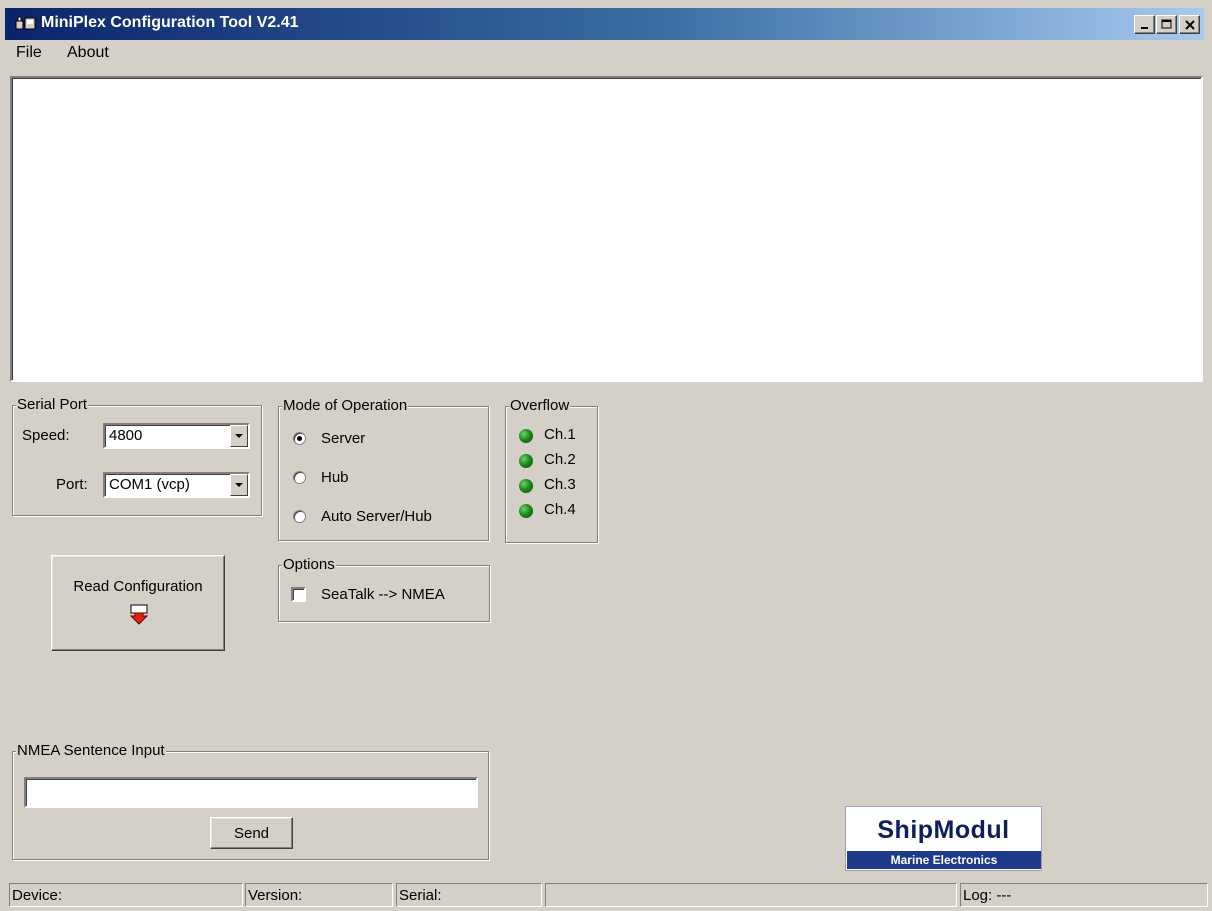 This screenshot has height=911, width=1212. Describe the element at coordinates (251, 792) in the screenshot. I see `nmea-sentence-input` at that location.